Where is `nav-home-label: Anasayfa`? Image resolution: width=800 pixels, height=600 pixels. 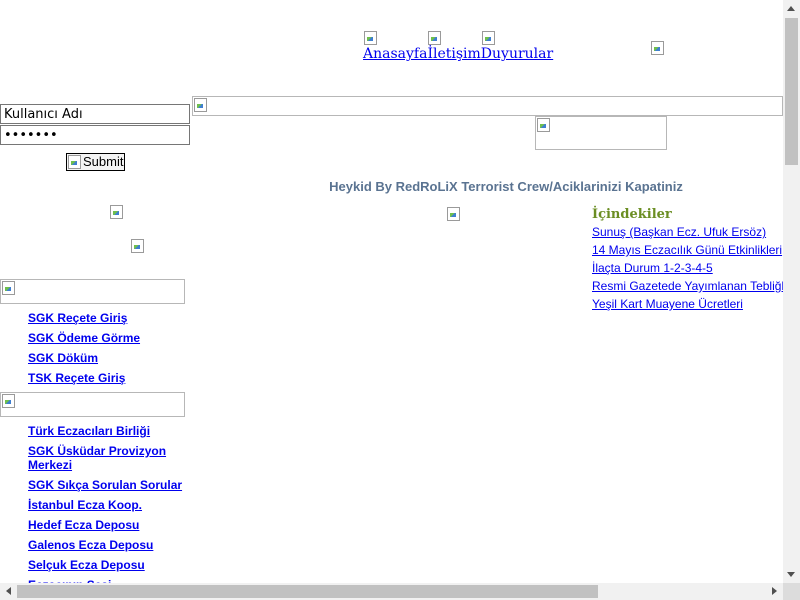 nav-home-label: Anasayfa is located at coordinates (395, 54).